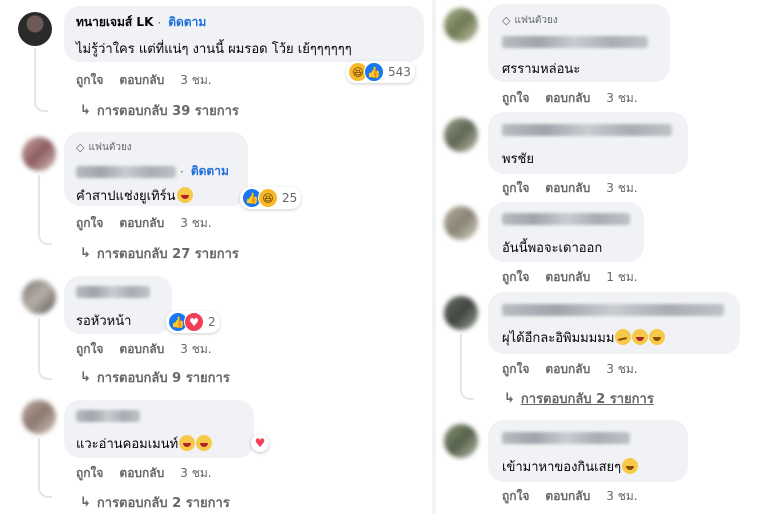 The height and width of the screenshot is (514, 774). What do you see at coordinates (104, 321) in the screenshot?
I see `comment-text: รอหัวหน้า` at bounding box center [104, 321].